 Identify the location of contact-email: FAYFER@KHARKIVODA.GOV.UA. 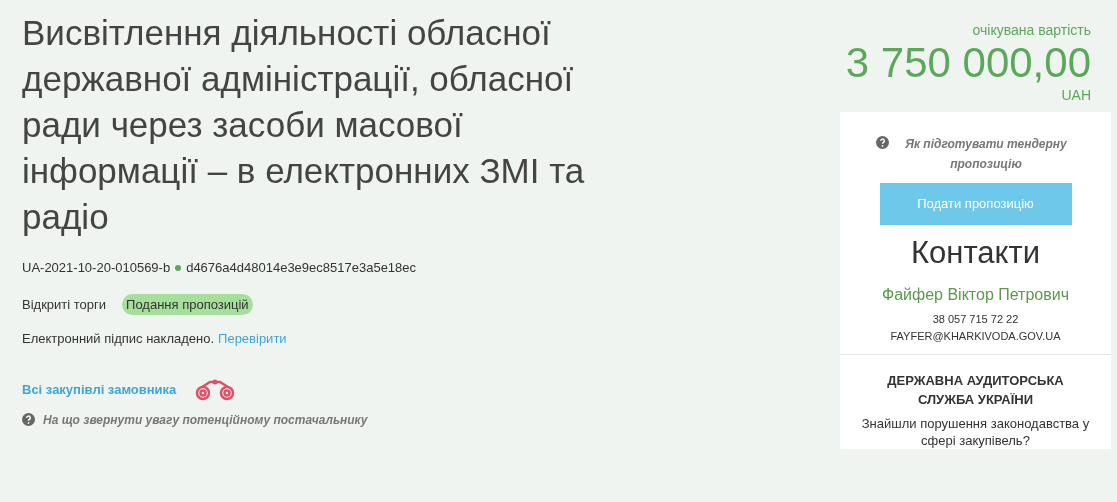
(975, 336).